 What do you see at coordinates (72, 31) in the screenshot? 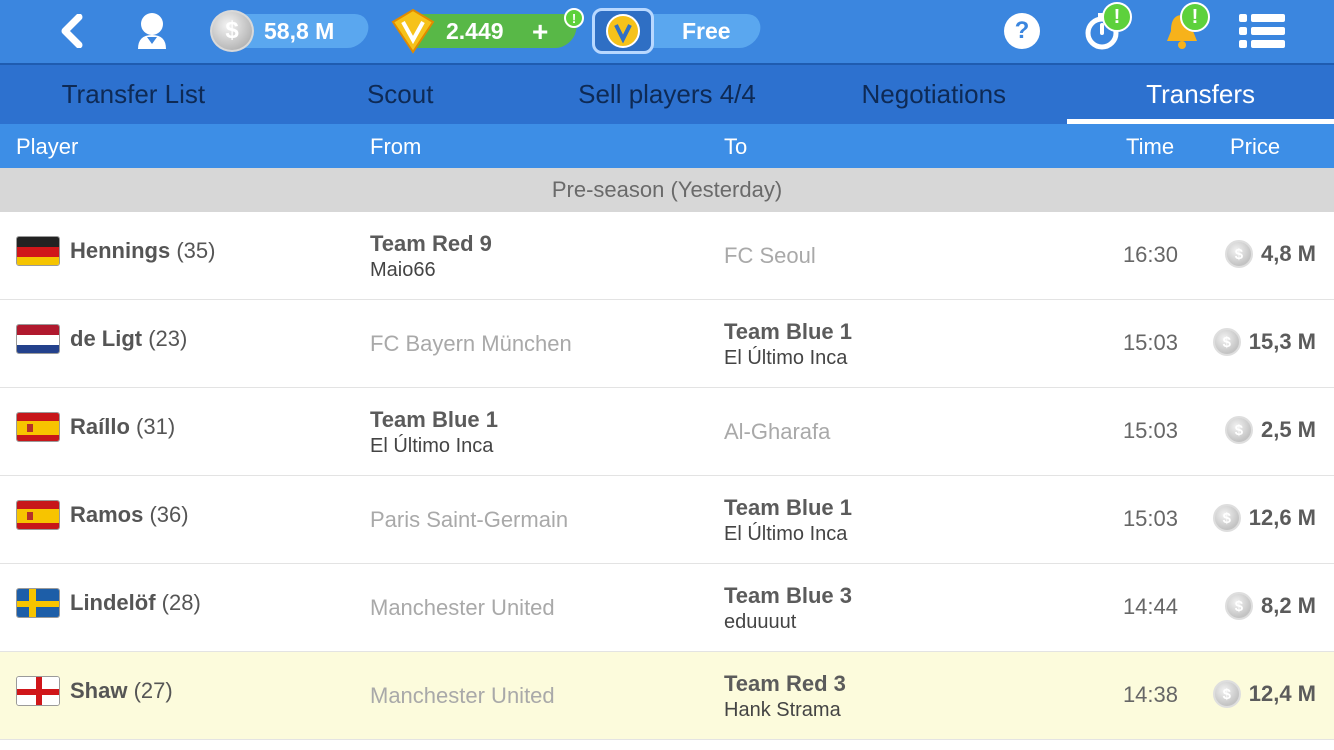
I see `back-icon` at bounding box center [72, 31].